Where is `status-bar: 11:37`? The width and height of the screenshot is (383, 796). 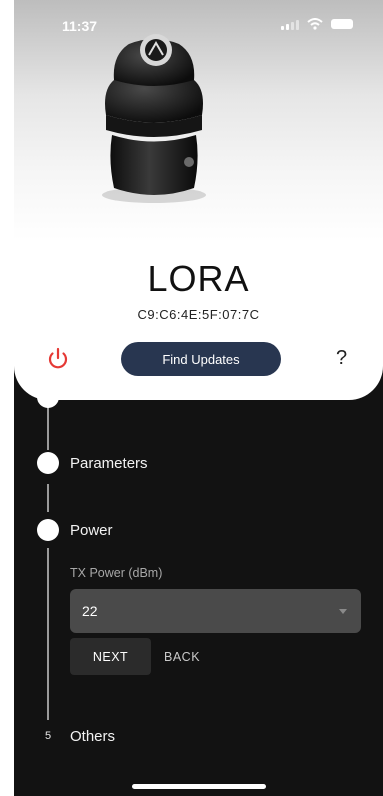 status-bar: 11:37 is located at coordinates (198, 22).